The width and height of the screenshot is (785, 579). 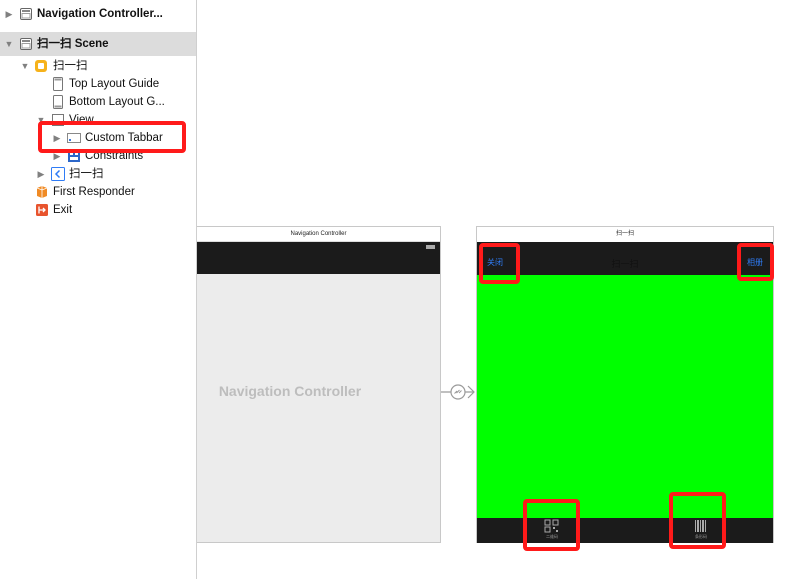 I want to click on outline-item-view-controller: ▼ 扫一扫, so click(x=98, y=66).